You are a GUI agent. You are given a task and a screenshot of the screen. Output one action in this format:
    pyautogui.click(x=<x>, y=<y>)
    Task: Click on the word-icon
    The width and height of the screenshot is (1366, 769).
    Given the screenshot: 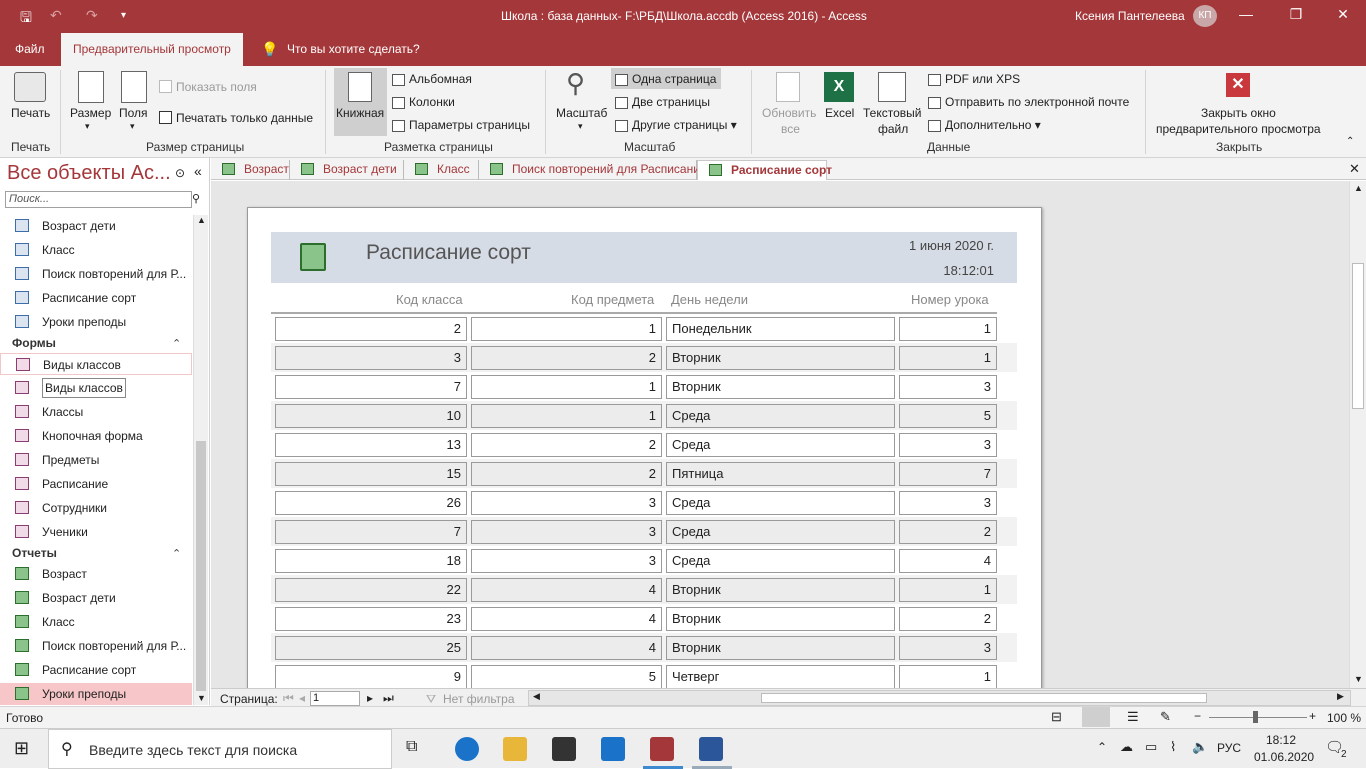 What is the action you would take?
    pyautogui.click(x=711, y=749)
    